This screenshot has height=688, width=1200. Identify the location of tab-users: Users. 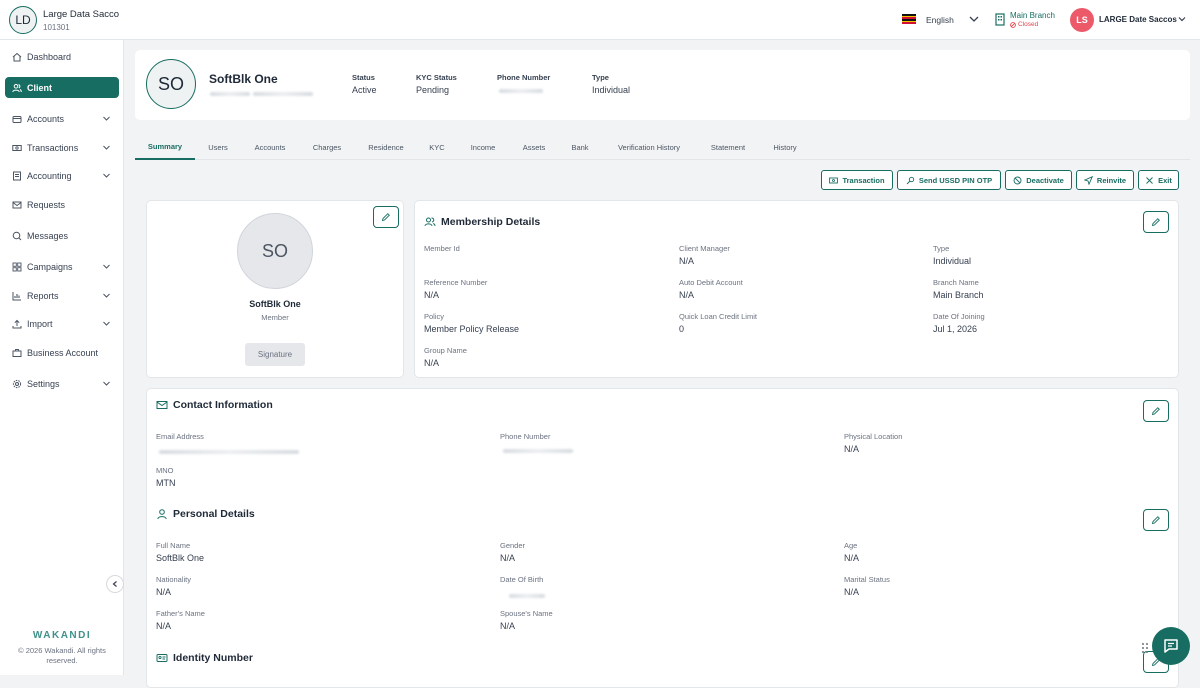
(218, 147).